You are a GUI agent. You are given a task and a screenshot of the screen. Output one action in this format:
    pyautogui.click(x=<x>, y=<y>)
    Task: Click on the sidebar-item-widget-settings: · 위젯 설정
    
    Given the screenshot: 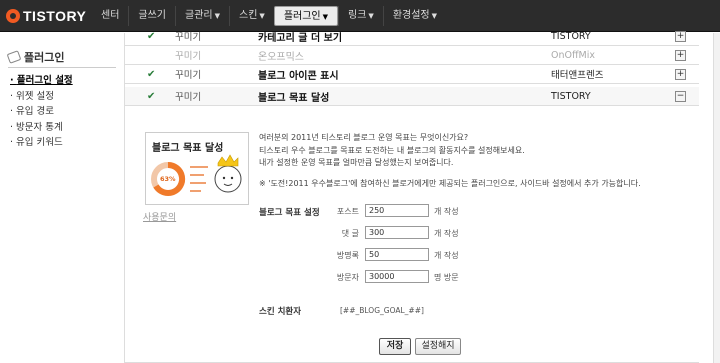 What is the action you would take?
    pyautogui.click(x=41, y=97)
    